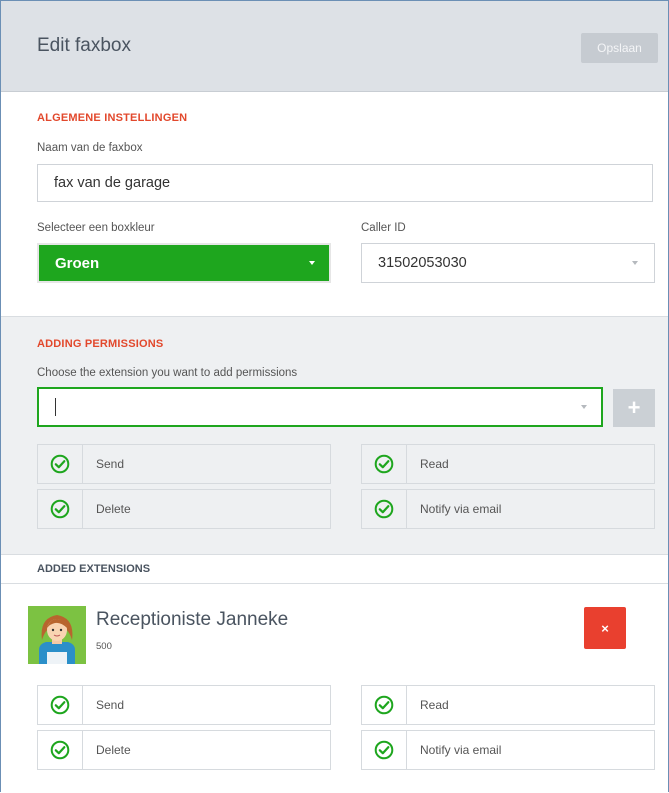 The image size is (669, 793). What do you see at coordinates (508, 750) in the screenshot?
I see `user-permission-notify-email: Notify via email` at bounding box center [508, 750].